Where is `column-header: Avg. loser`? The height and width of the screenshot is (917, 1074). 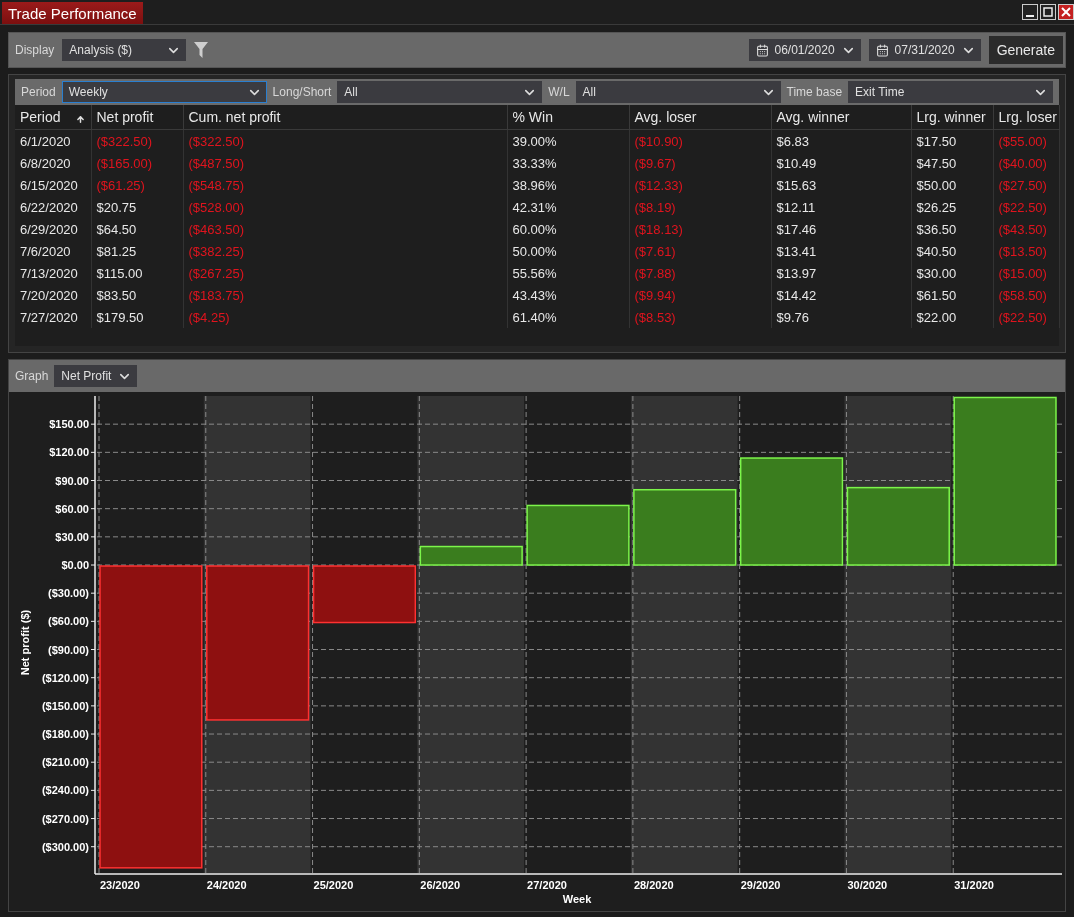
column-header: Avg. loser is located at coordinates (700, 117).